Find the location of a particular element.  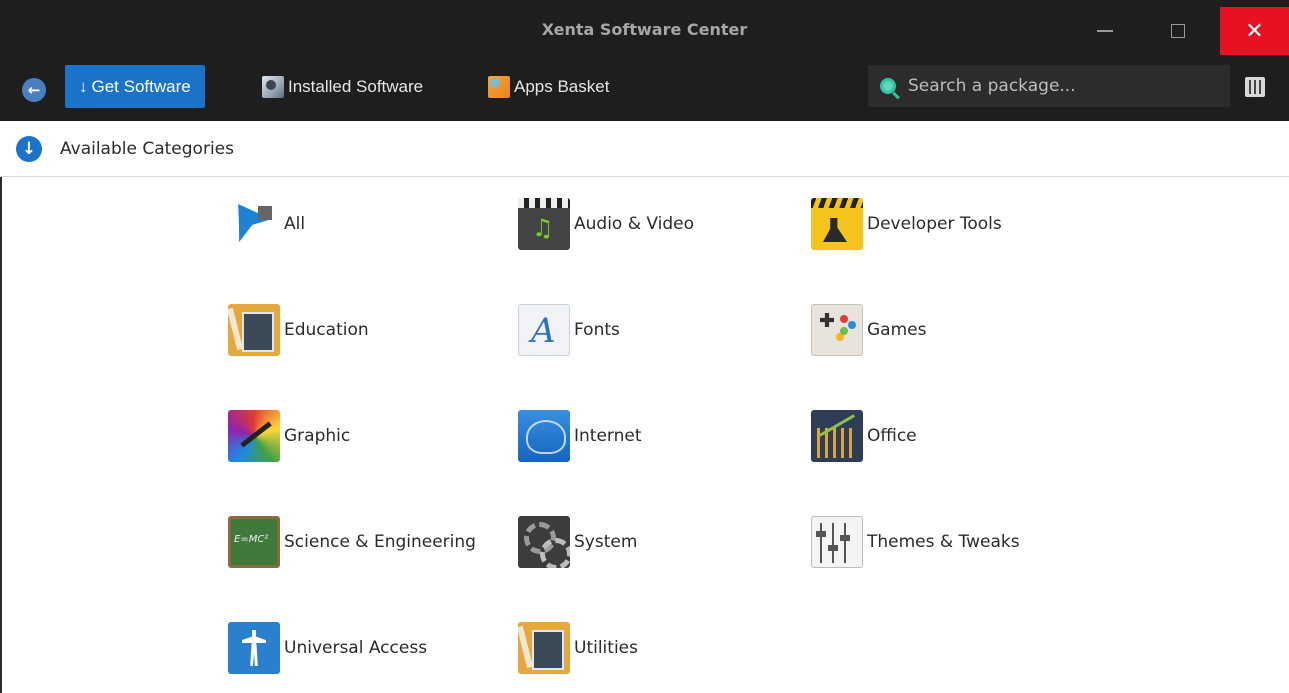

developer-tools-icon is located at coordinates (837, 224).